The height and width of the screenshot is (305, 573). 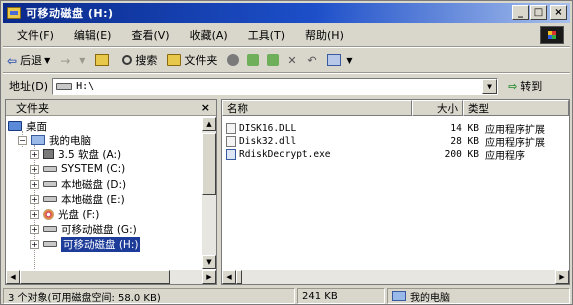 What do you see at coordinates (233, 60) in the screenshot?
I see `history-icon` at bounding box center [233, 60].